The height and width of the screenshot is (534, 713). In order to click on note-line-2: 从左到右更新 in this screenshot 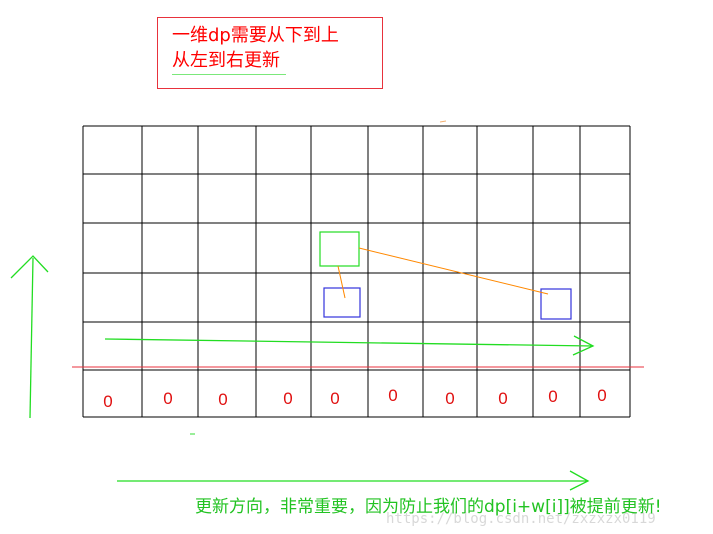, I will do `click(226, 60)`.